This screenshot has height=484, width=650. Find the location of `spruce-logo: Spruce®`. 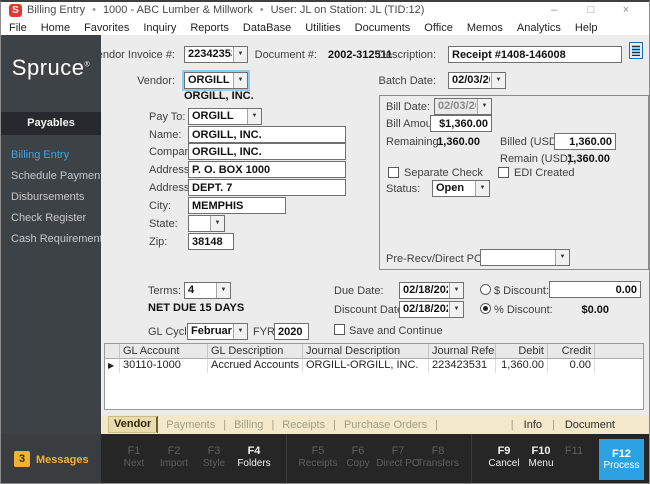

spruce-logo: Spruce® is located at coordinates (51, 67).